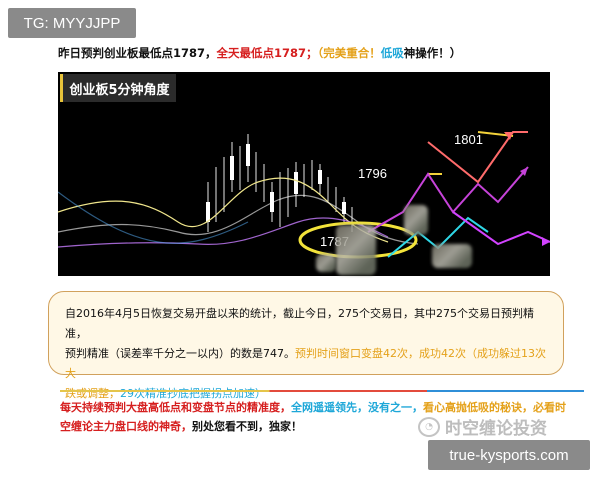 The width and height of the screenshot is (600, 480). Describe the element at coordinates (432, 53) in the screenshot. I see `headline-part-5: 神操作！）` at that location.